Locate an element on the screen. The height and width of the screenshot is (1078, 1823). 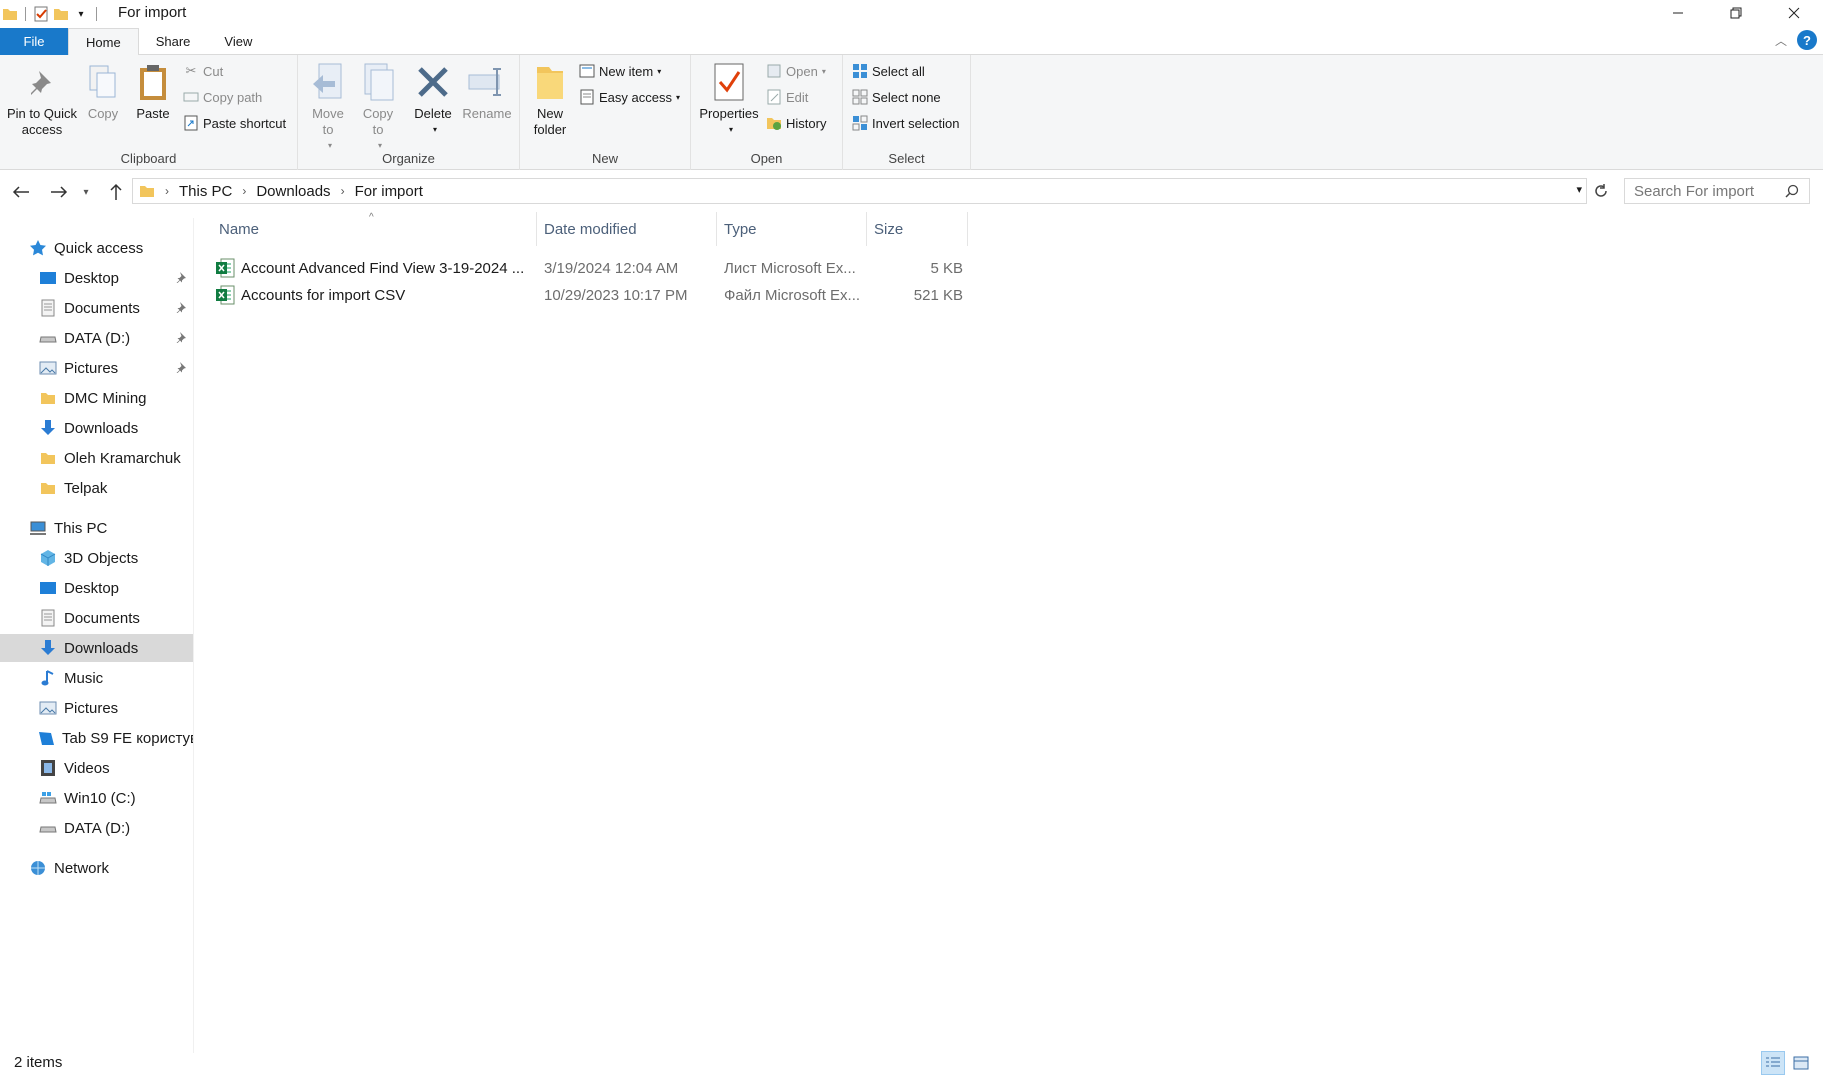
search-input: Search For import is located at coordinates (1717, 191).